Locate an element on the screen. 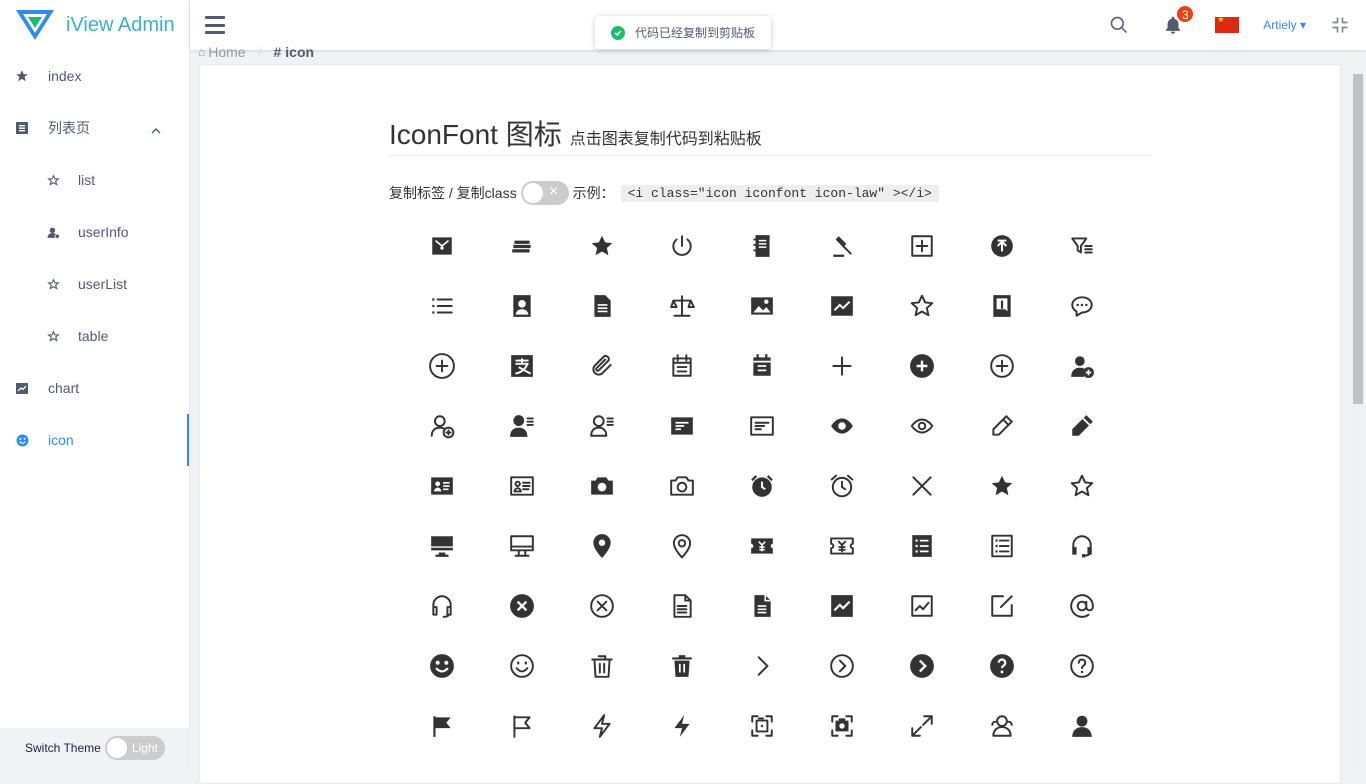  sidebar-item-table: table is located at coordinates (94, 336).